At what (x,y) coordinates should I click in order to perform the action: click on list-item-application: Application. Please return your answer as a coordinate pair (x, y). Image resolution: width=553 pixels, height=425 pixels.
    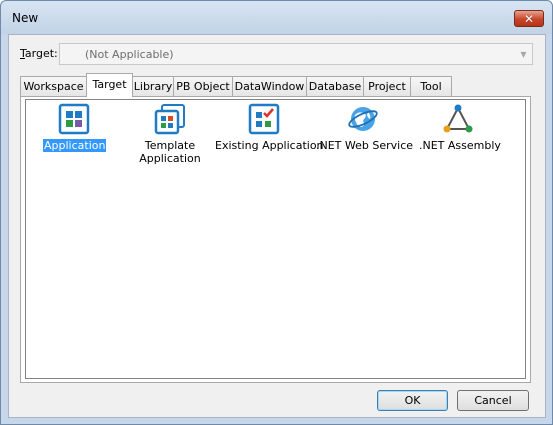
    Looking at the image, I should click on (74, 128).